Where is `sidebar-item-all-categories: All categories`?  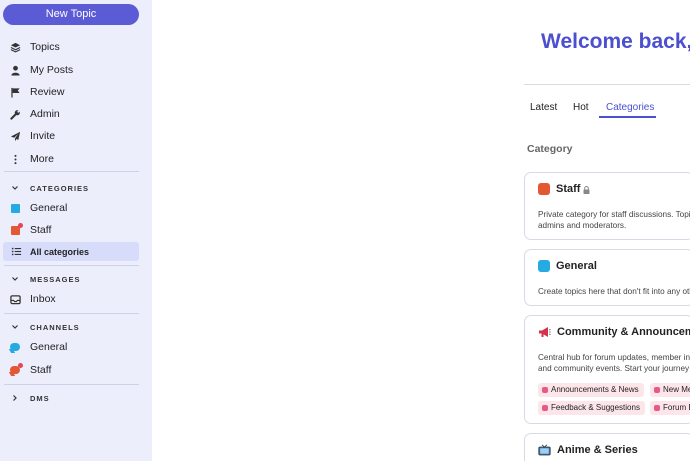 sidebar-item-all-categories: All categories is located at coordinates (71, 251).